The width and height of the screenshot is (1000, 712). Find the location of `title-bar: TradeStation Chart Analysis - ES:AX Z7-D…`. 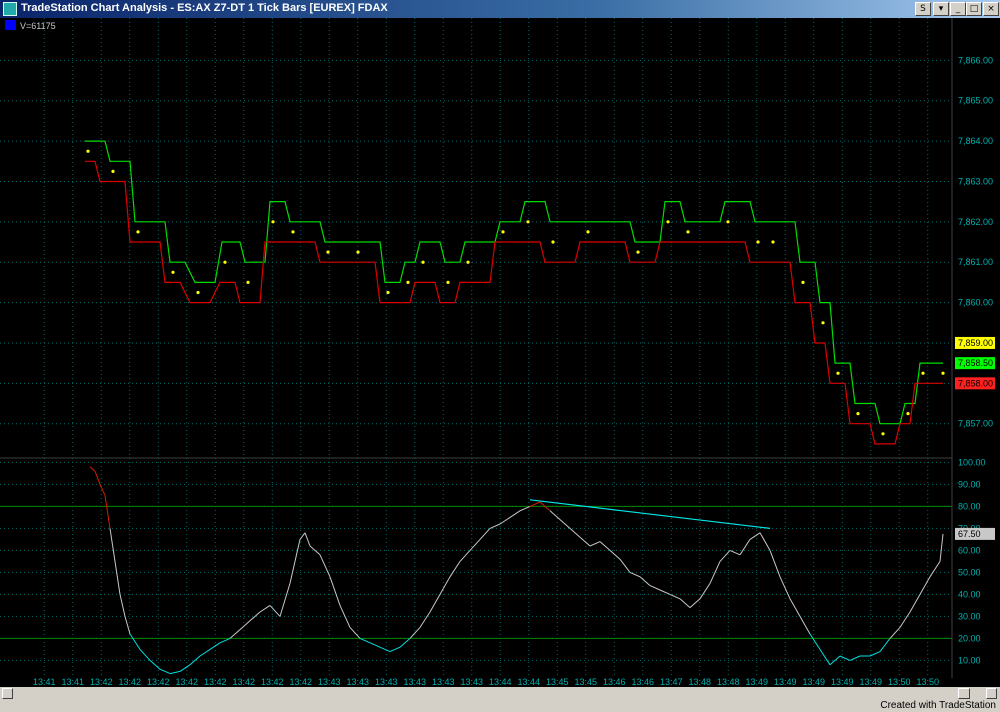

title-bar: TradeStation Chart Analysis - ES:AX Z7-D… is located at coordinates (500, 9).